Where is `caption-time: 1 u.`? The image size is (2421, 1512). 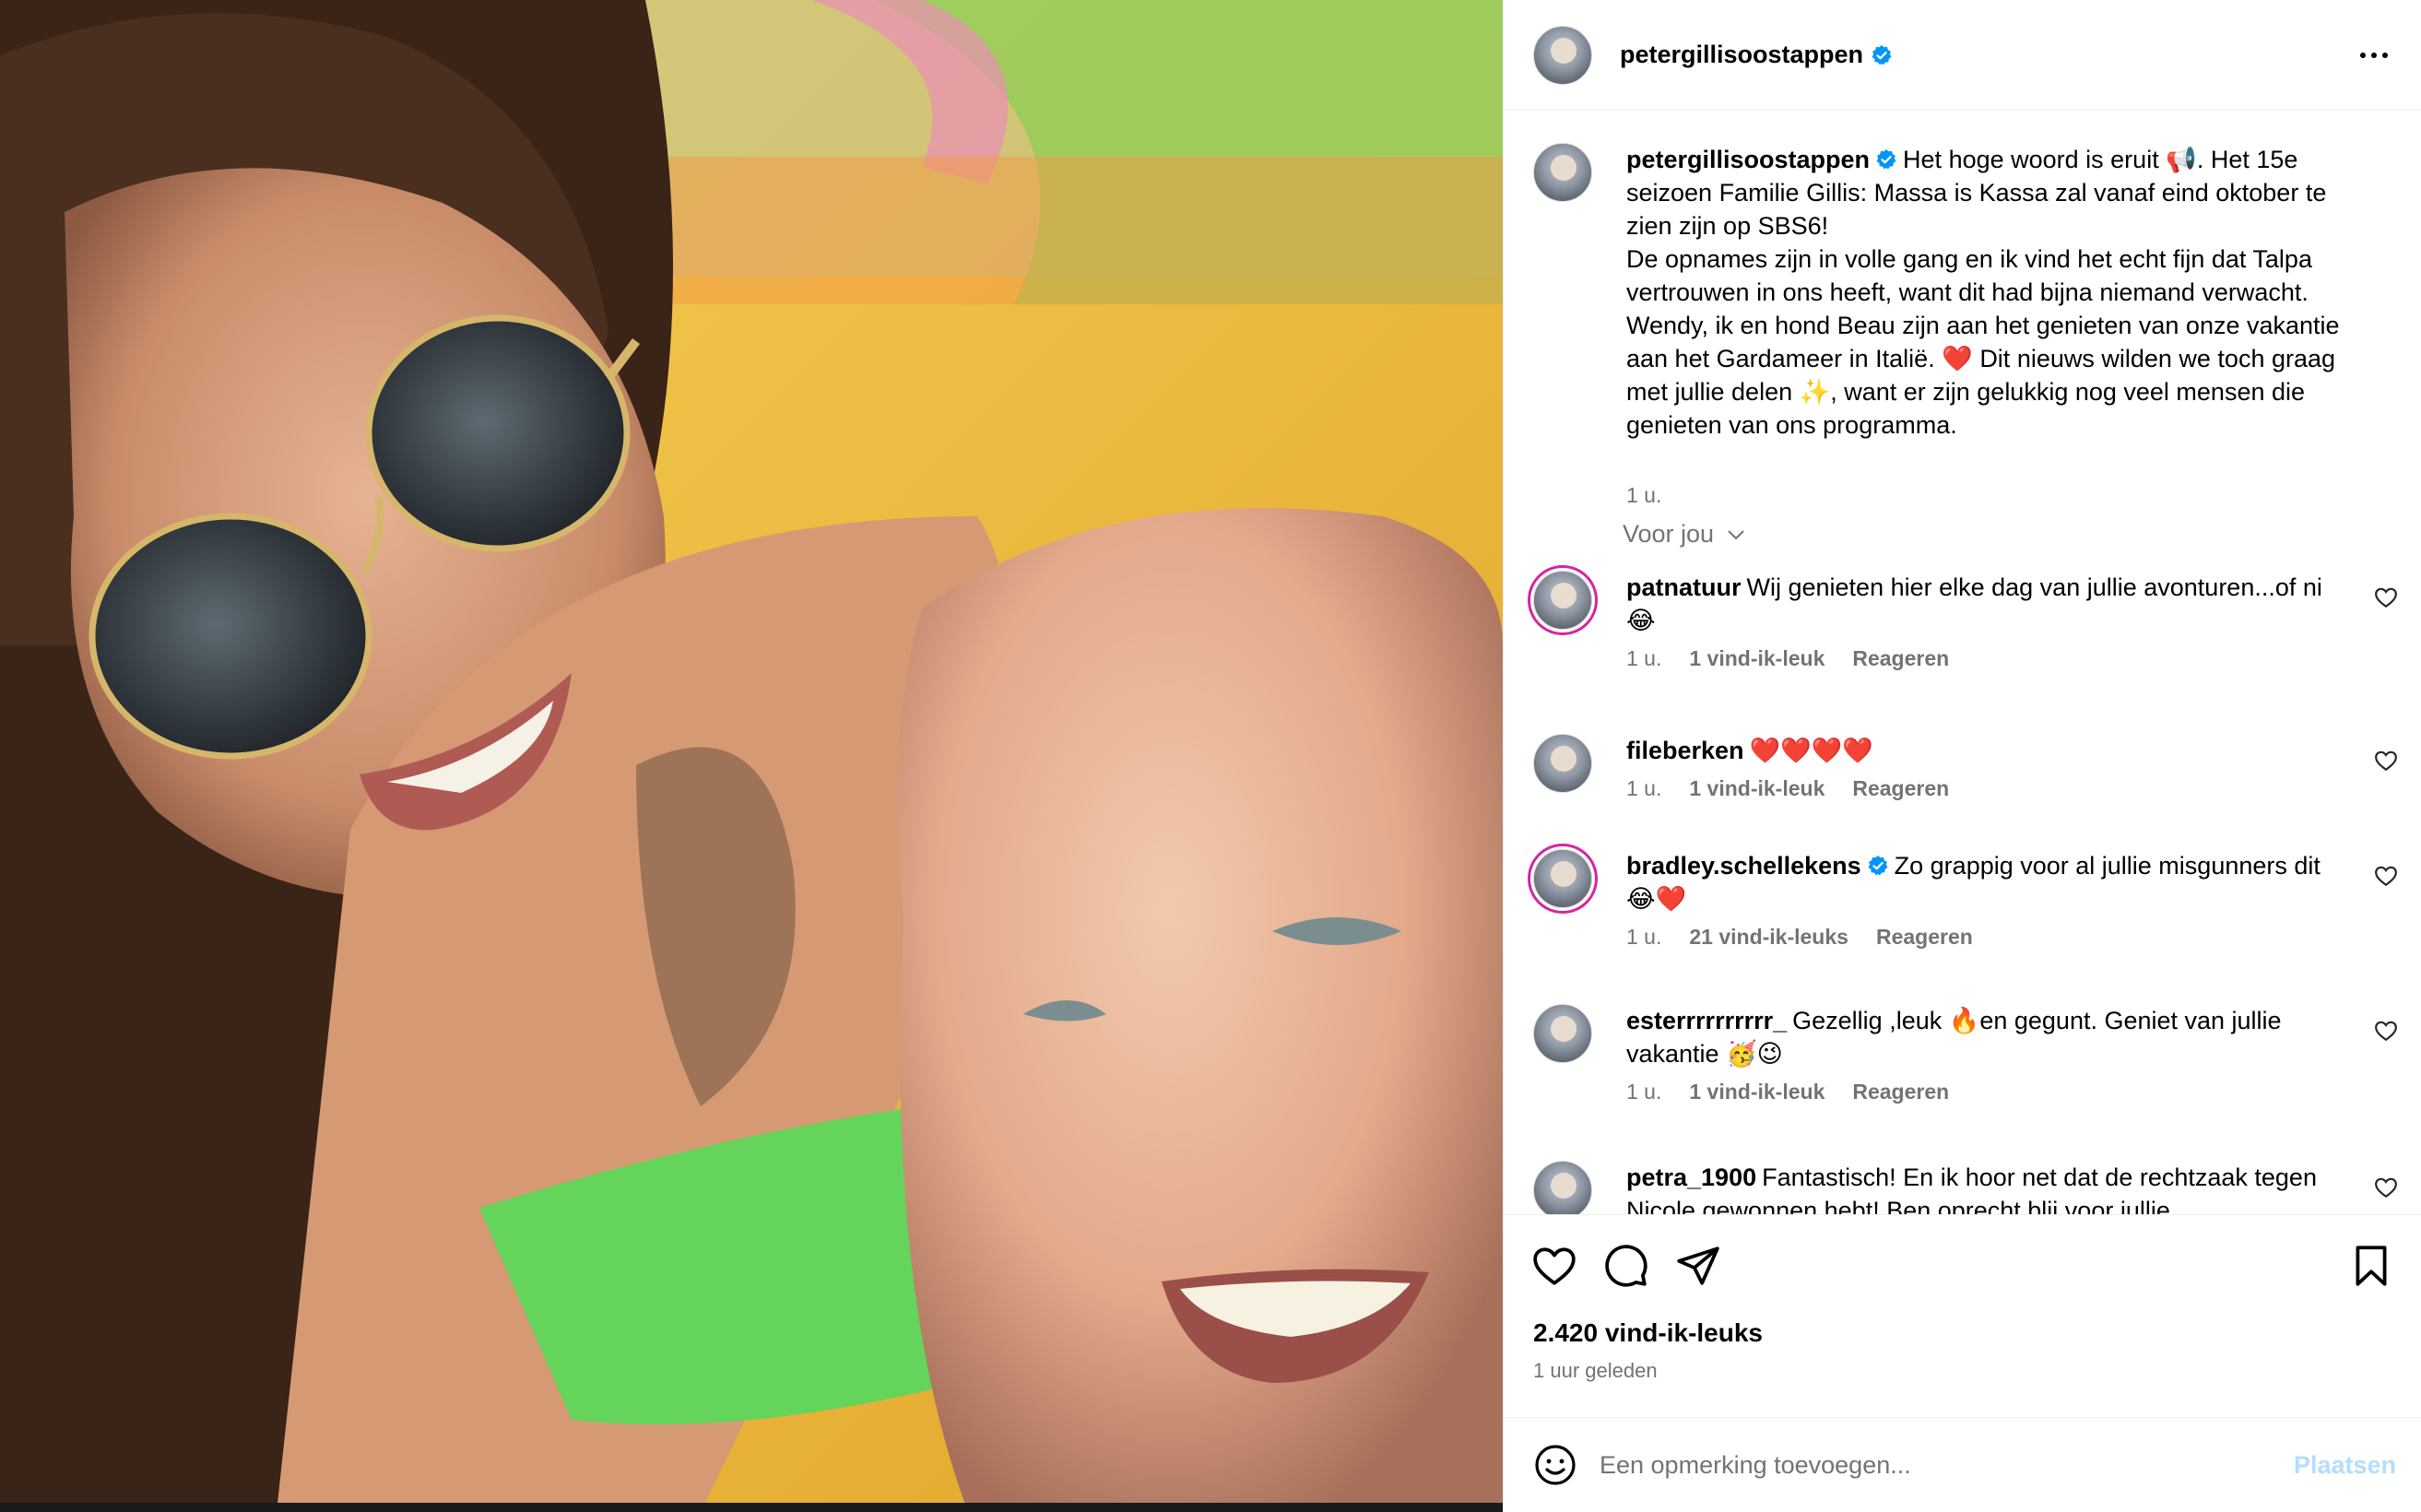
caption-time: 1 u. is located at coordinates (1644, 495).